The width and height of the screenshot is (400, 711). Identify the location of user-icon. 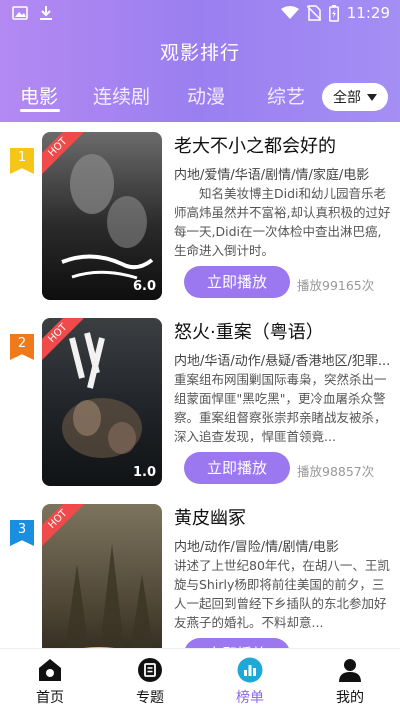
(350, 670).